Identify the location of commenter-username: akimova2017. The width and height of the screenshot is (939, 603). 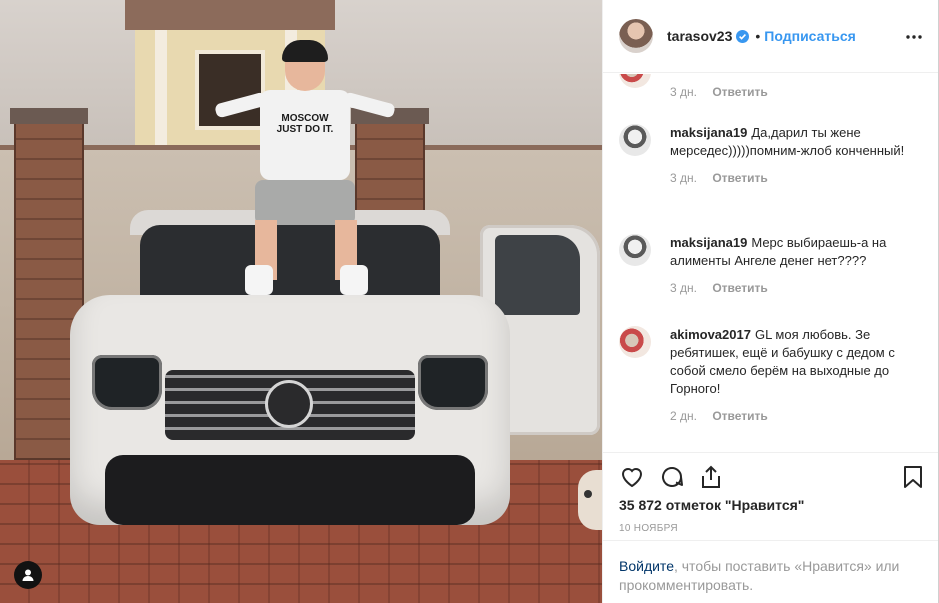
(710, 334).